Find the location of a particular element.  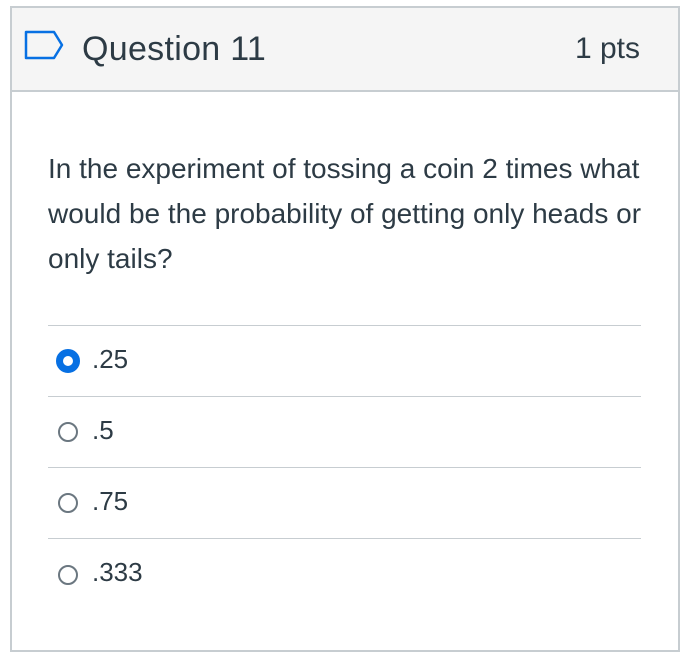

answer-option-2: .5 is located at coordinates (344, 432).